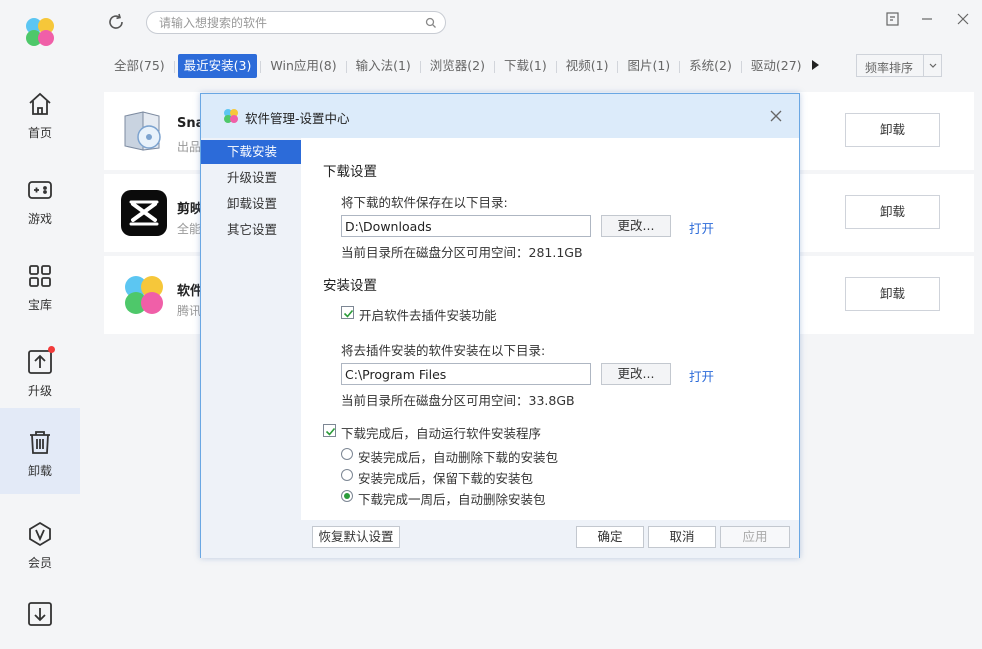  Describe the element at coordinates (251, 178) in the screenshot. I see `dialog-nav-upgrade: 升级设置` at that location.